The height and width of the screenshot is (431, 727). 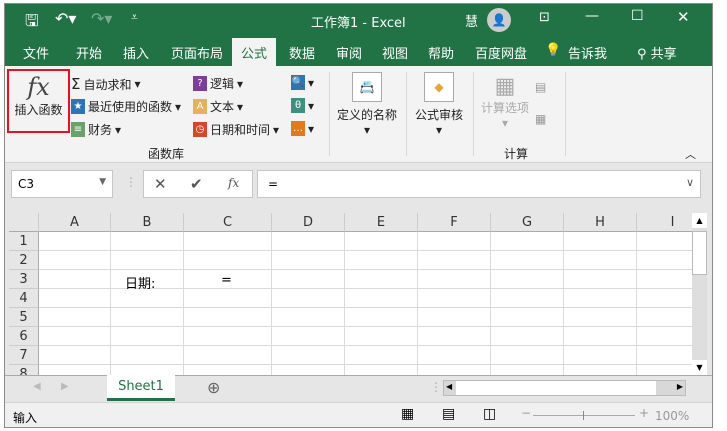 What do you see at coordinates (690, 154) in the screenshot?
I see `collapse-ribbon-icon: ︿` at bounding box center [690, 154].